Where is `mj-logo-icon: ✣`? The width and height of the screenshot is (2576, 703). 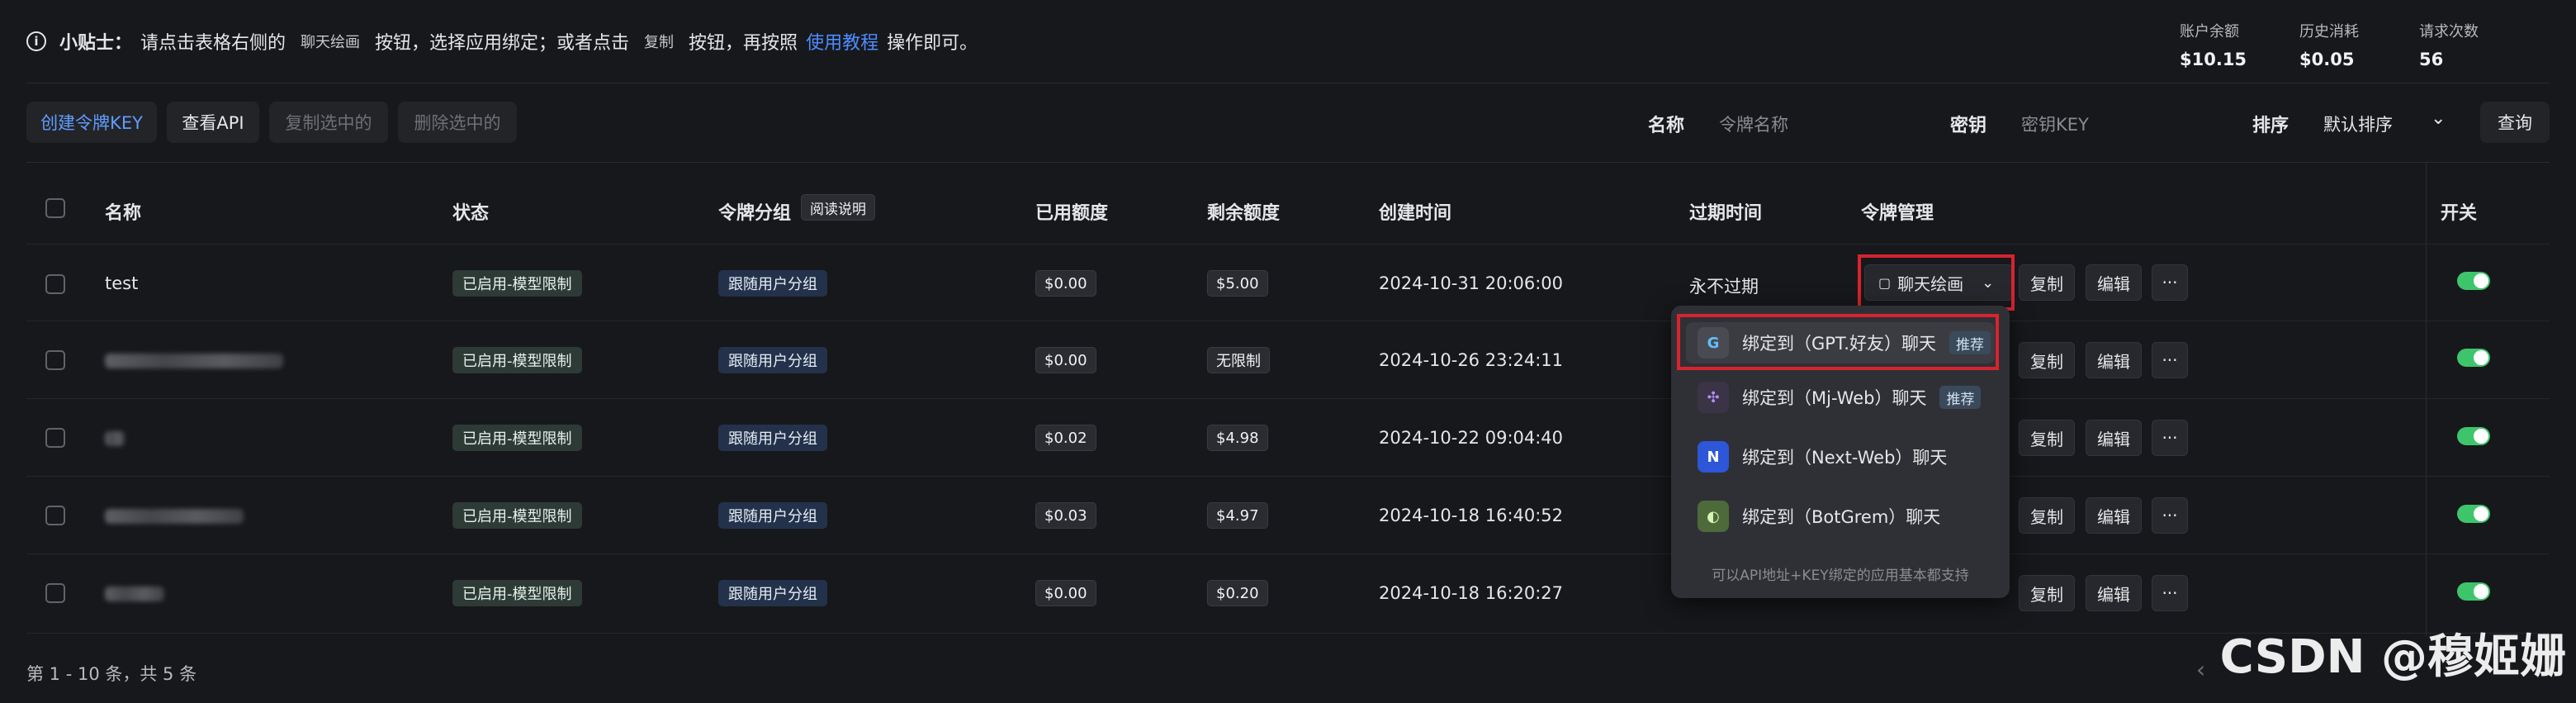 mj-logo-icon: ✣ is located at coordinates (1713, 397).